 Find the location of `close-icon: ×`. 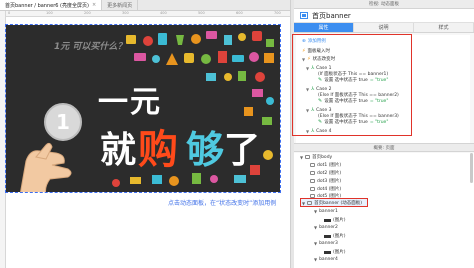

close-icon: × is located at coordinates (94, 5).